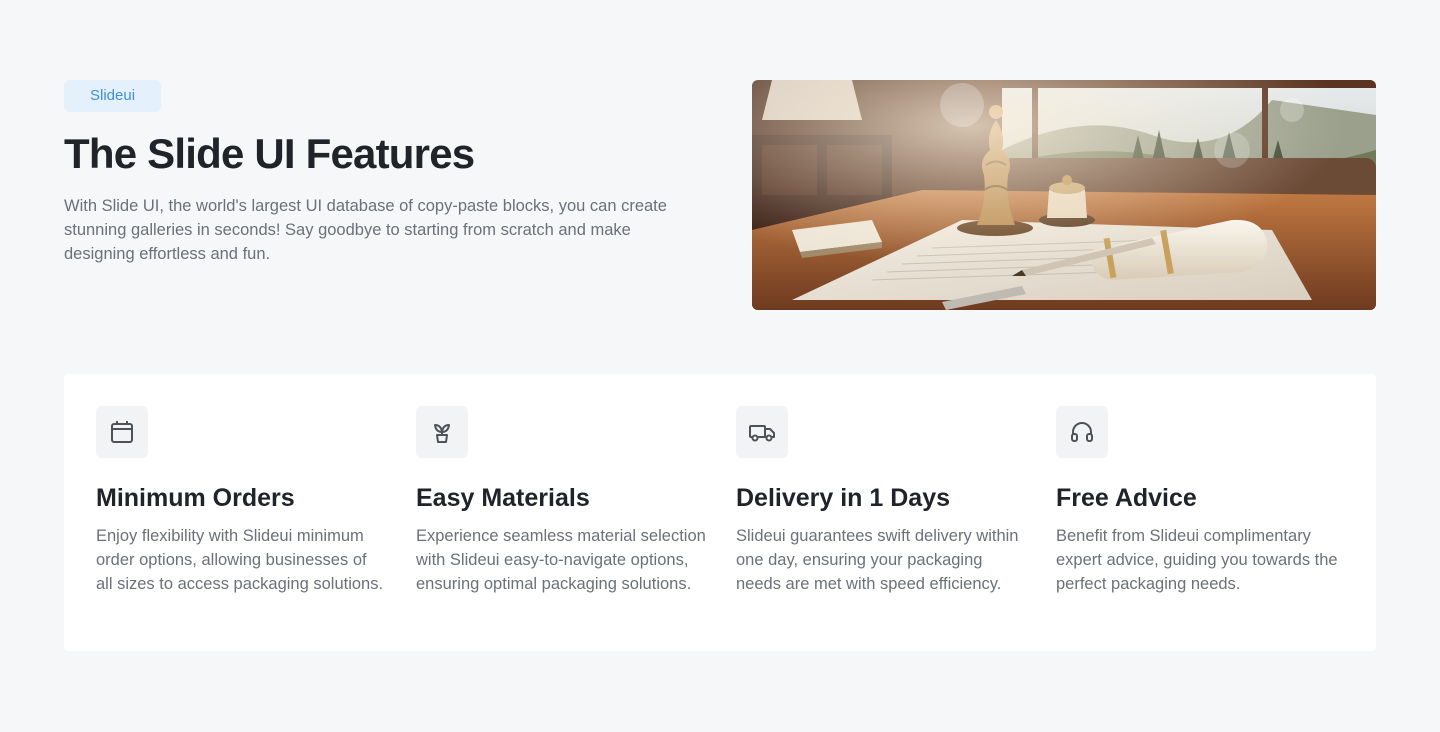  Describe the element at coordinates (269, 153) in the screenshot. I see `hero-title: The Slide UI Features` at that location.